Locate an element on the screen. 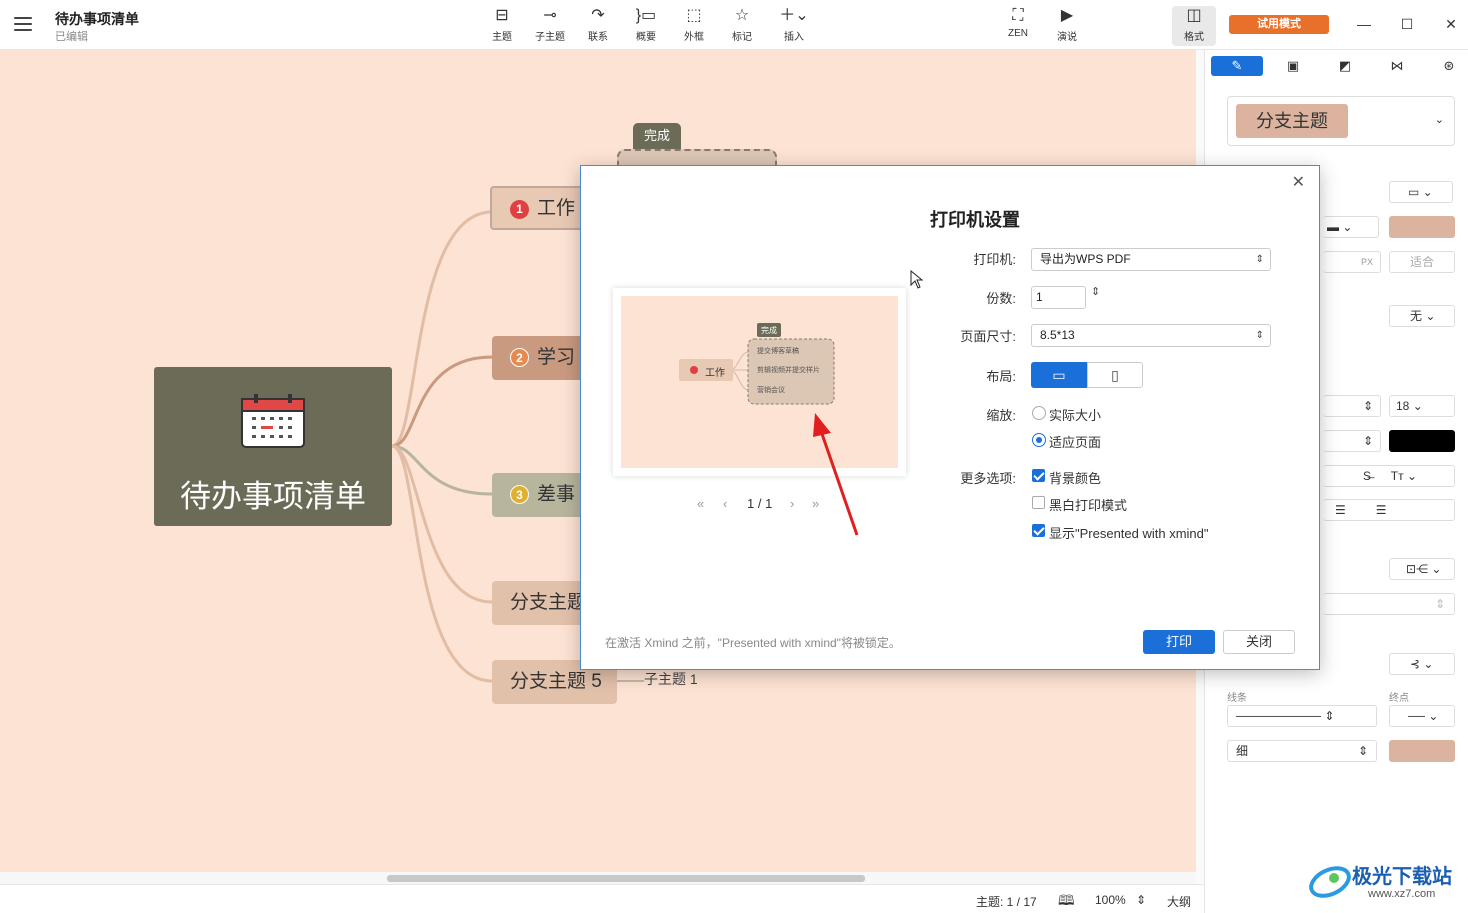 Image resolution: width=1468 pixels, height=913 pixels. slide-icon: ▣ is located at coordinates (1293, 66).